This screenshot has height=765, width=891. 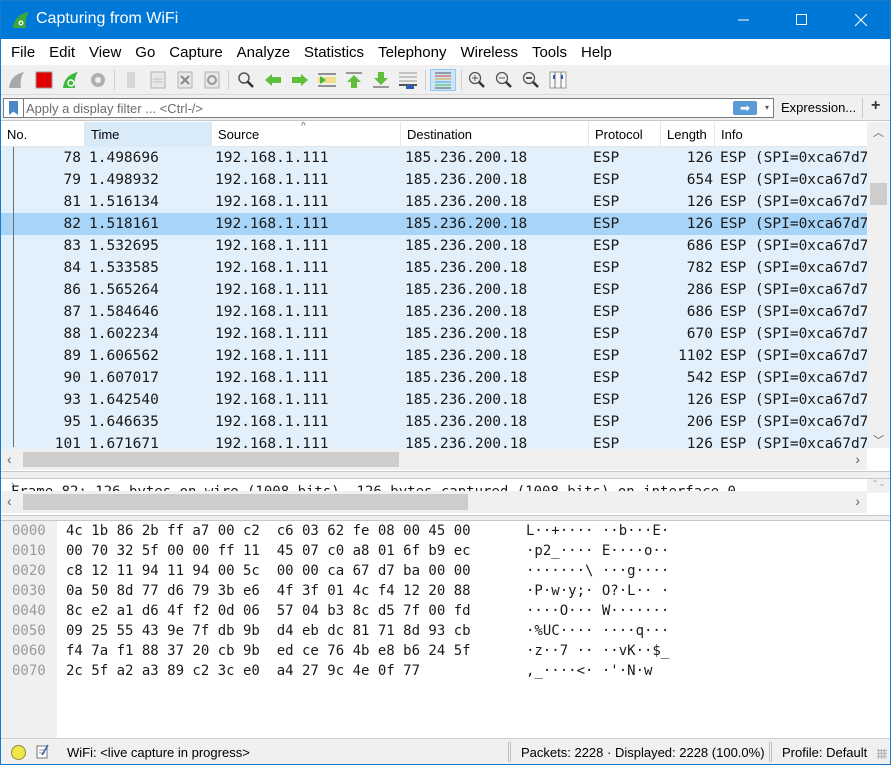 I want to click on menu-capture: Capture, so click(x=195, y=52).